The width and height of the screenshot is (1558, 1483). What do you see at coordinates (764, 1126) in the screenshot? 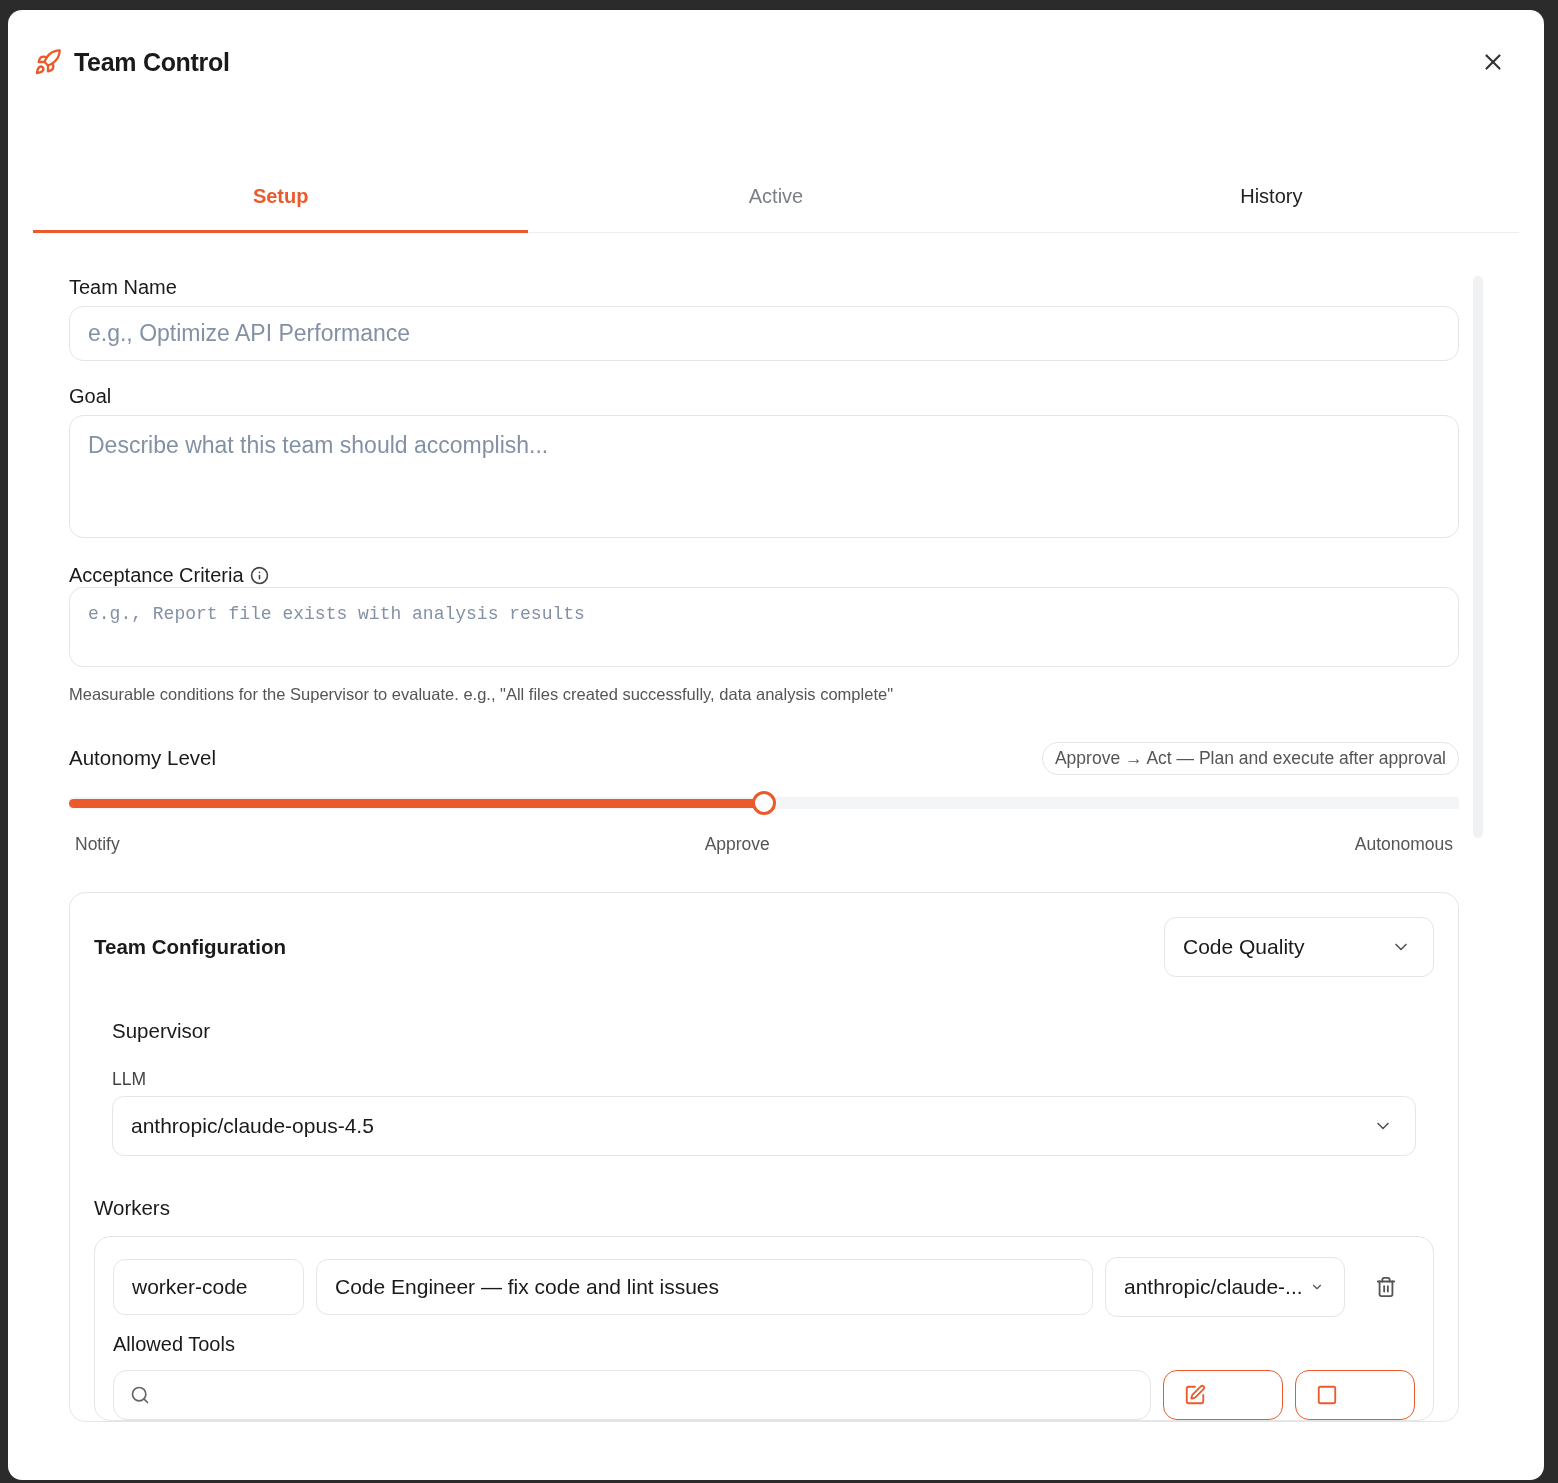
I see `llm-select: anthropic/claude-opus-4.5` at bounding box center [764, 1126].